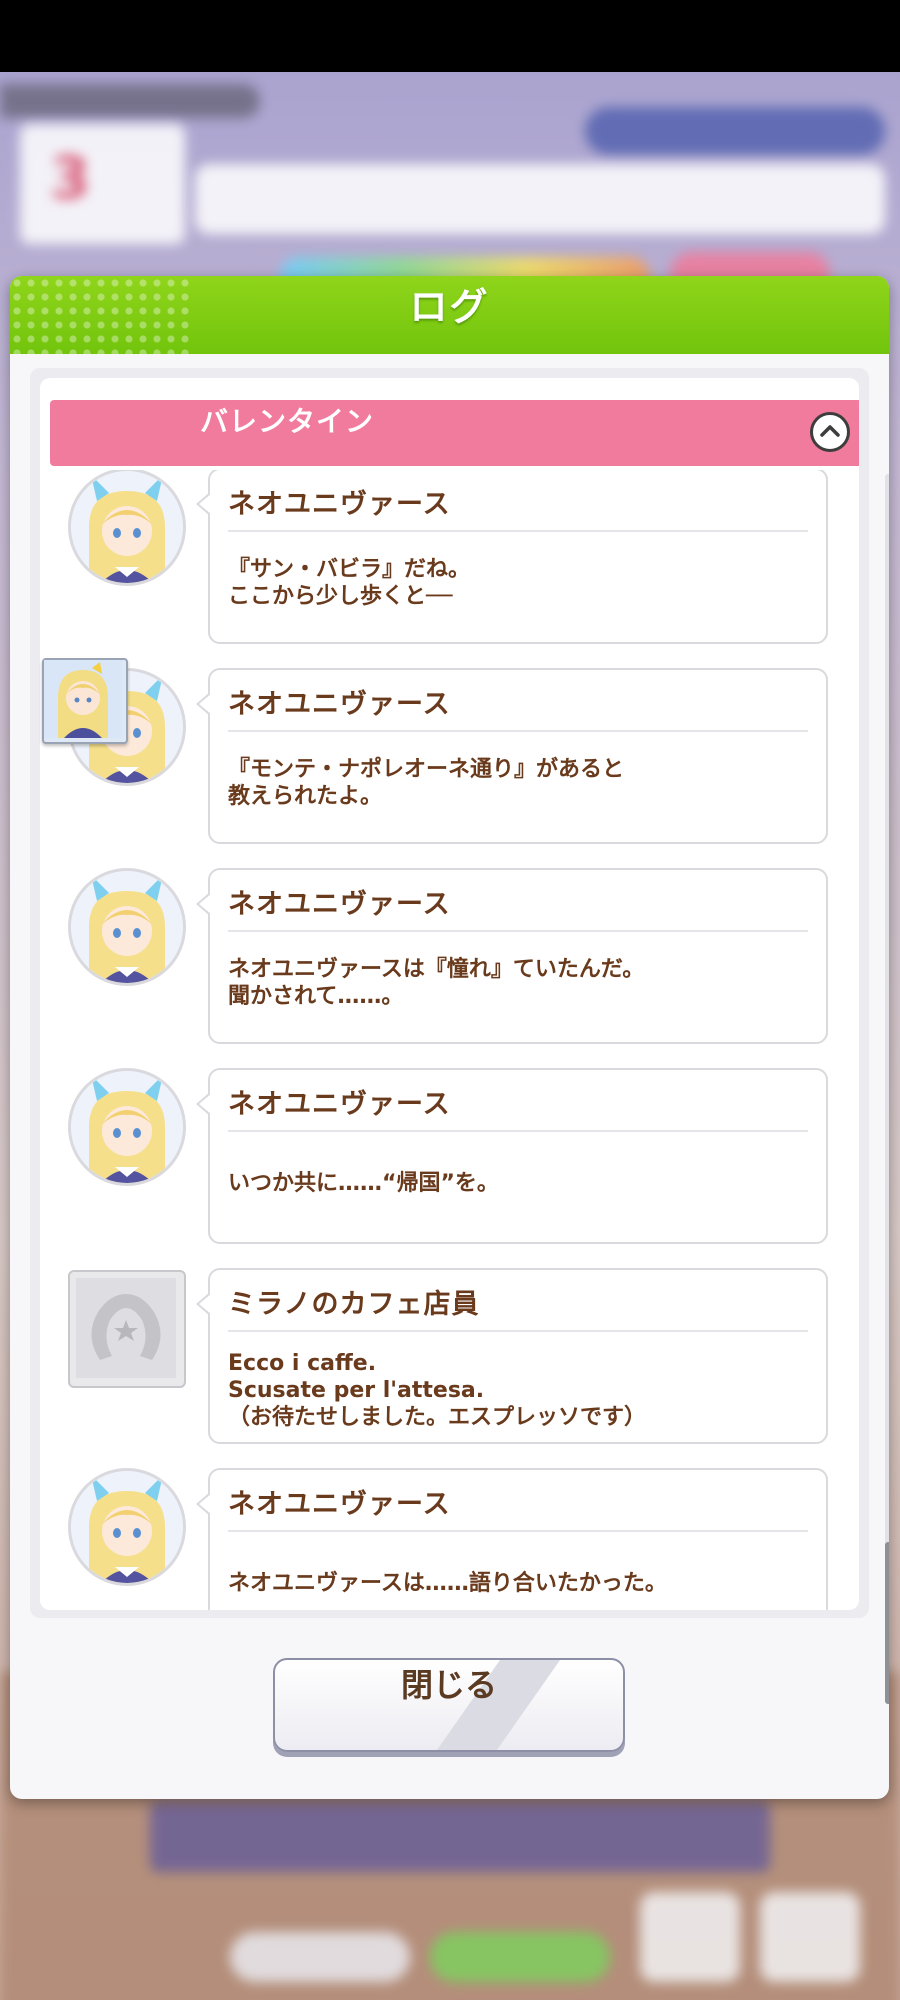  What do you see at coordinates (70, 178) in the screenshot?
I see `background-turn-number: 3` at bounding box center [70, 178].